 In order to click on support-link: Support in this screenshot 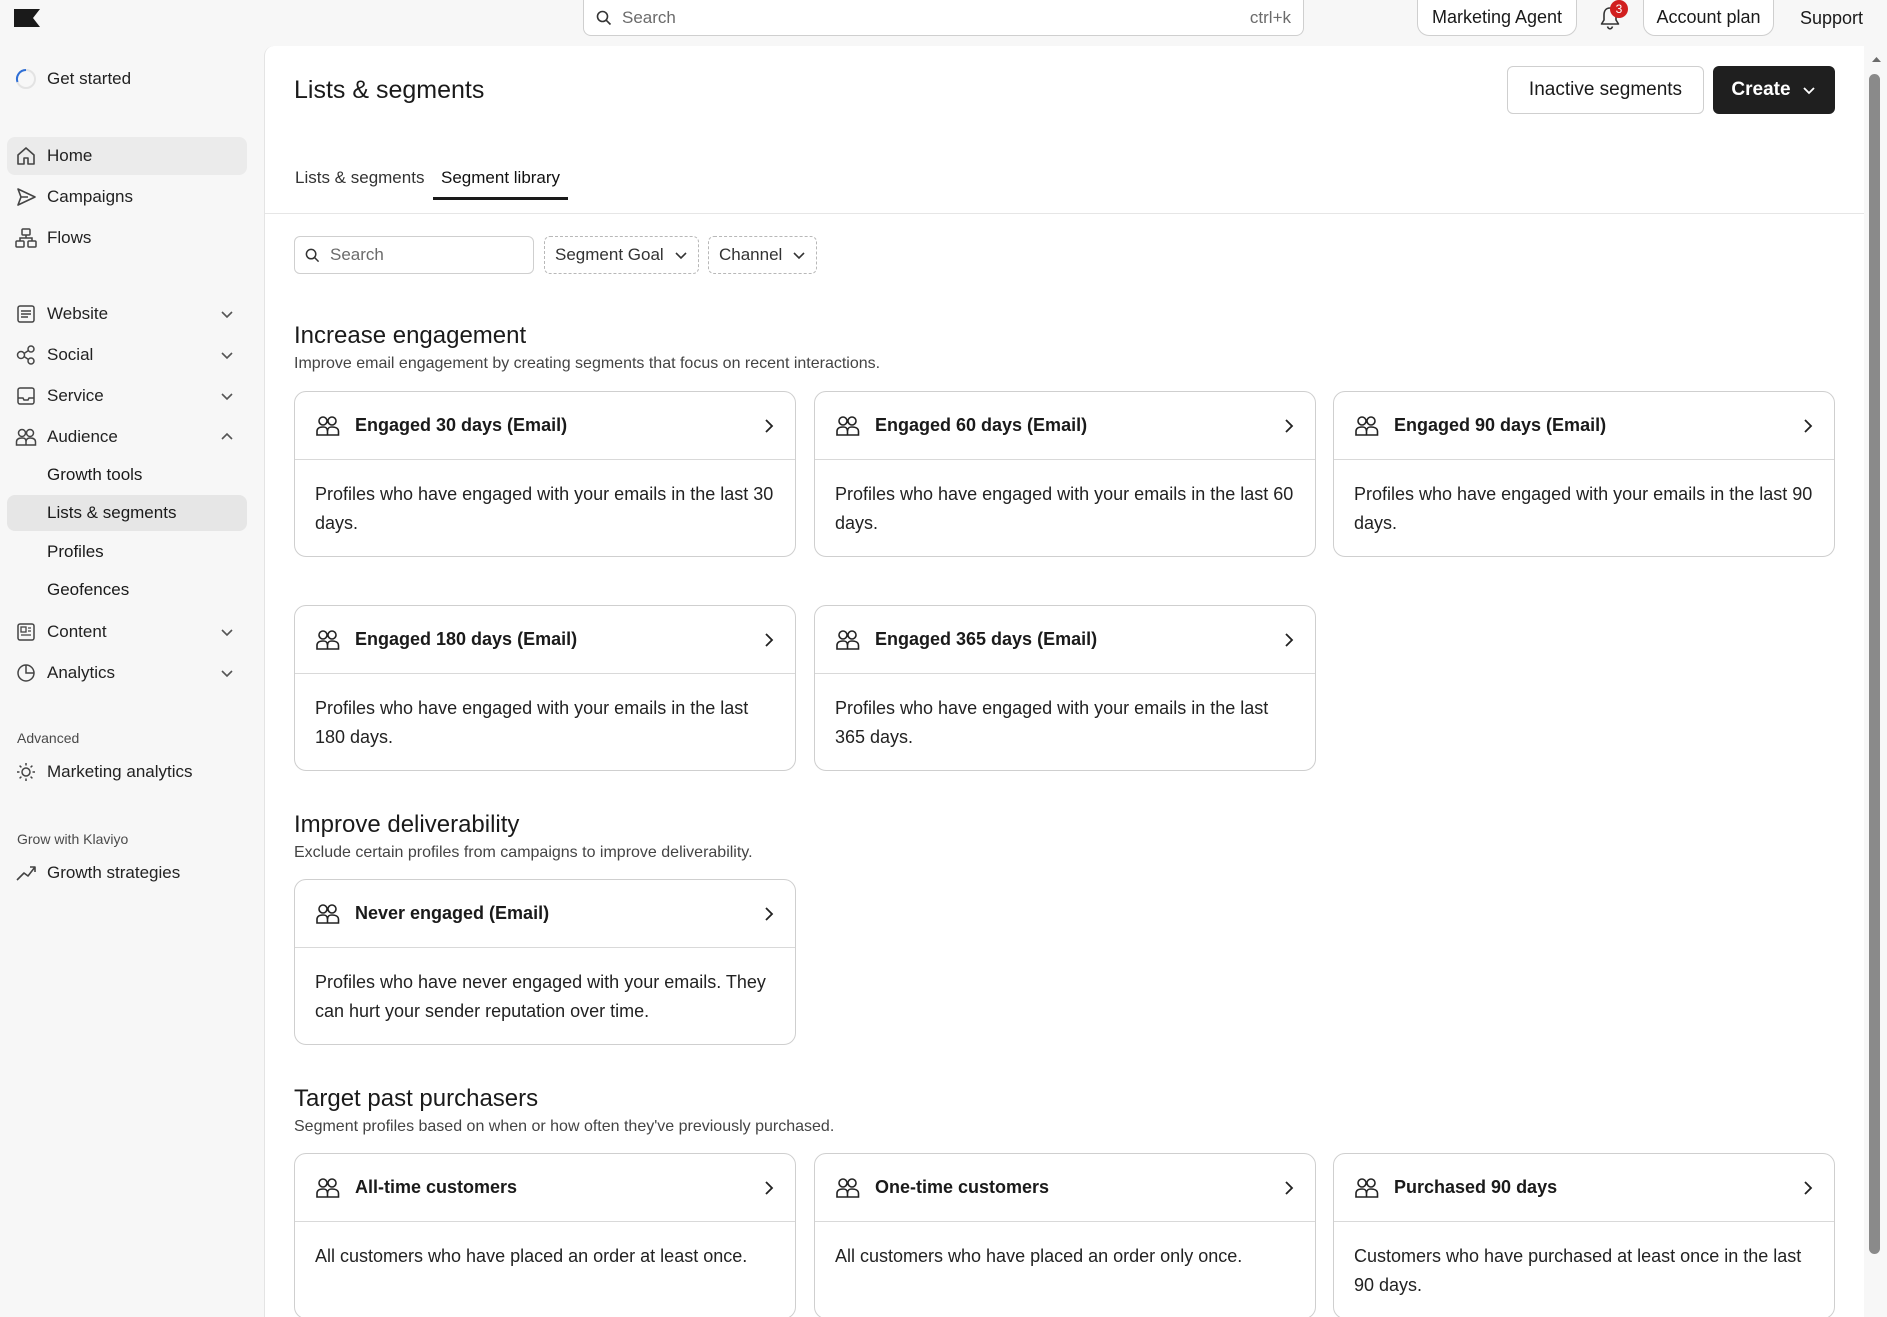, I will do `click(1831, 18)`.